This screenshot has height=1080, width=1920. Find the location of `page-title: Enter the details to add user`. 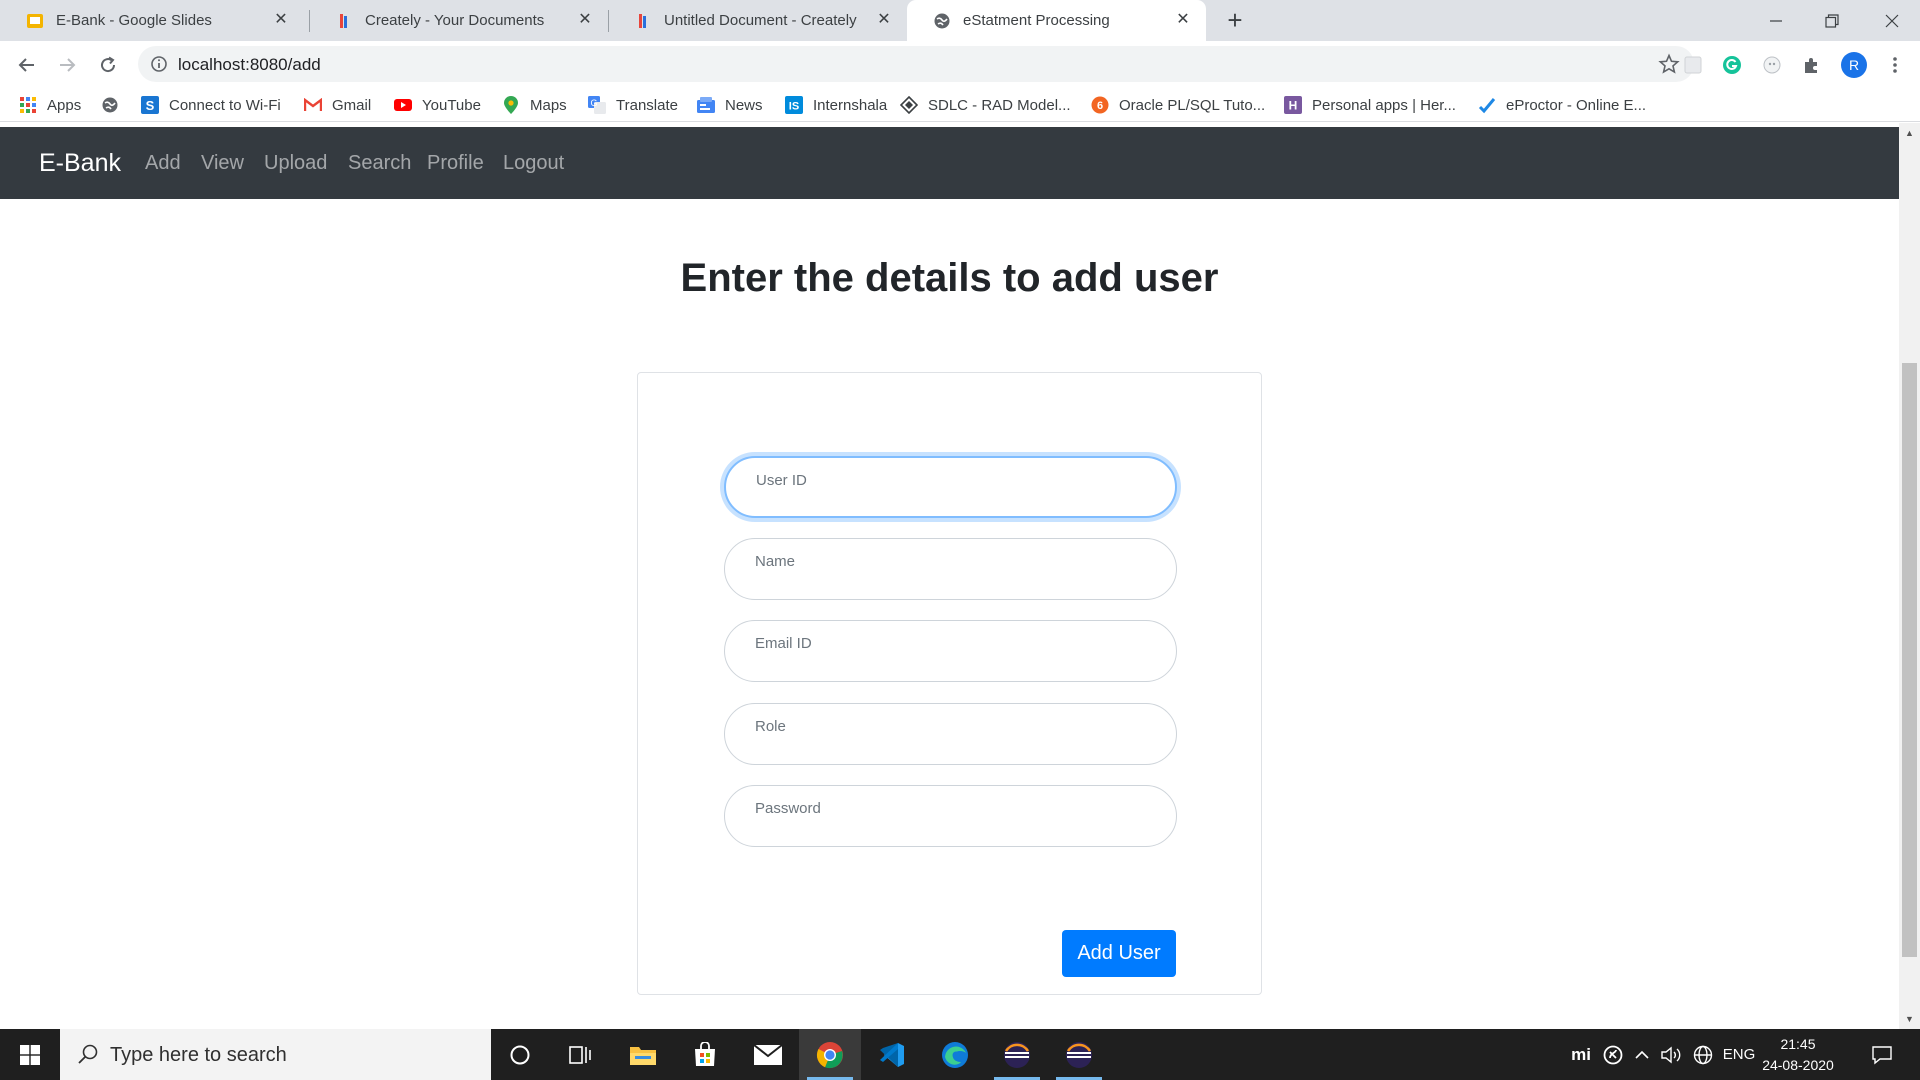

page-title: Enter the details to add user is located at coordinates (949, 278).